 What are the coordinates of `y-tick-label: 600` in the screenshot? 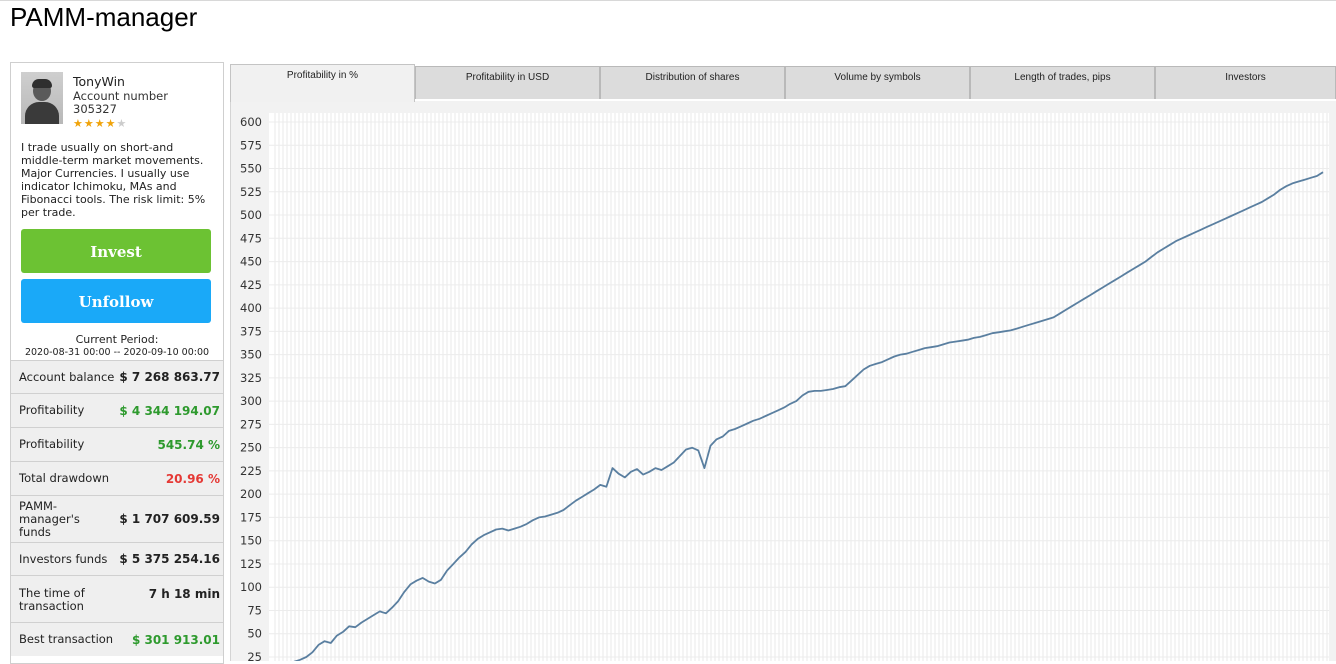 It's located at (251, 122).